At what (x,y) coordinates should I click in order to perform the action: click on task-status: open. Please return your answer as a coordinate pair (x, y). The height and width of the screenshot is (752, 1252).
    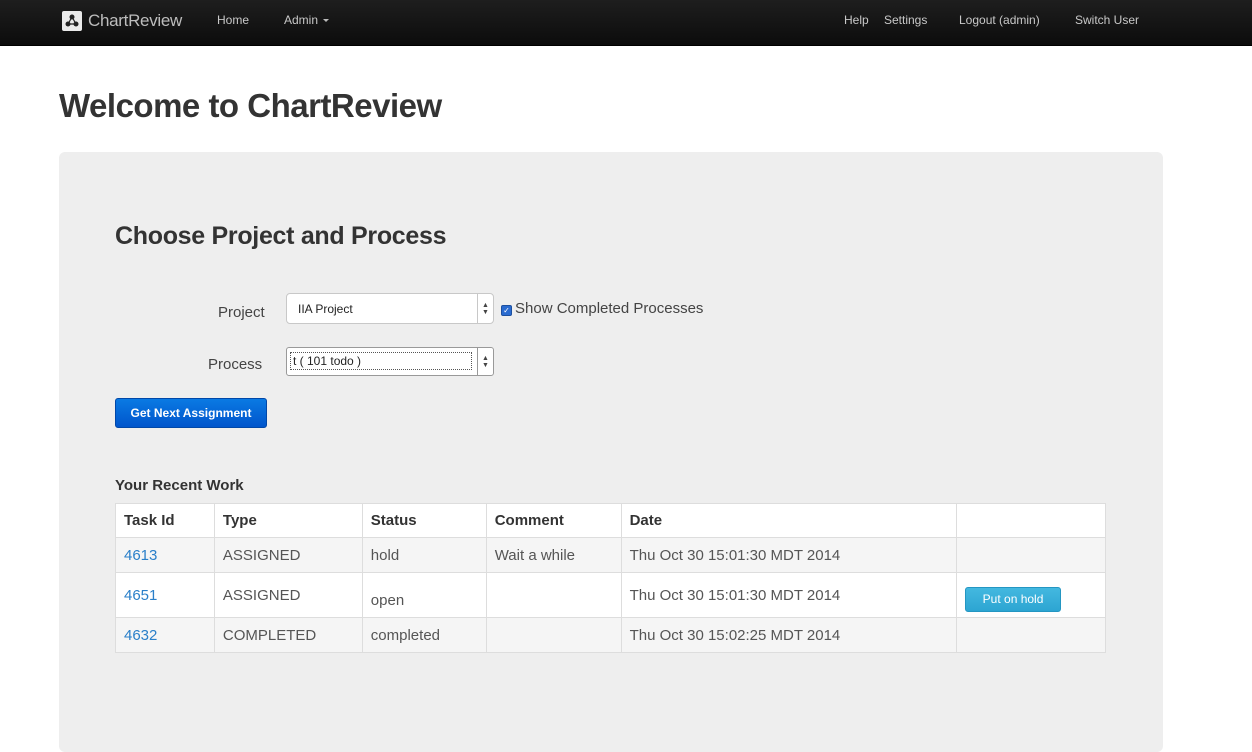
    Looking at the image, I should click on (424, 595).